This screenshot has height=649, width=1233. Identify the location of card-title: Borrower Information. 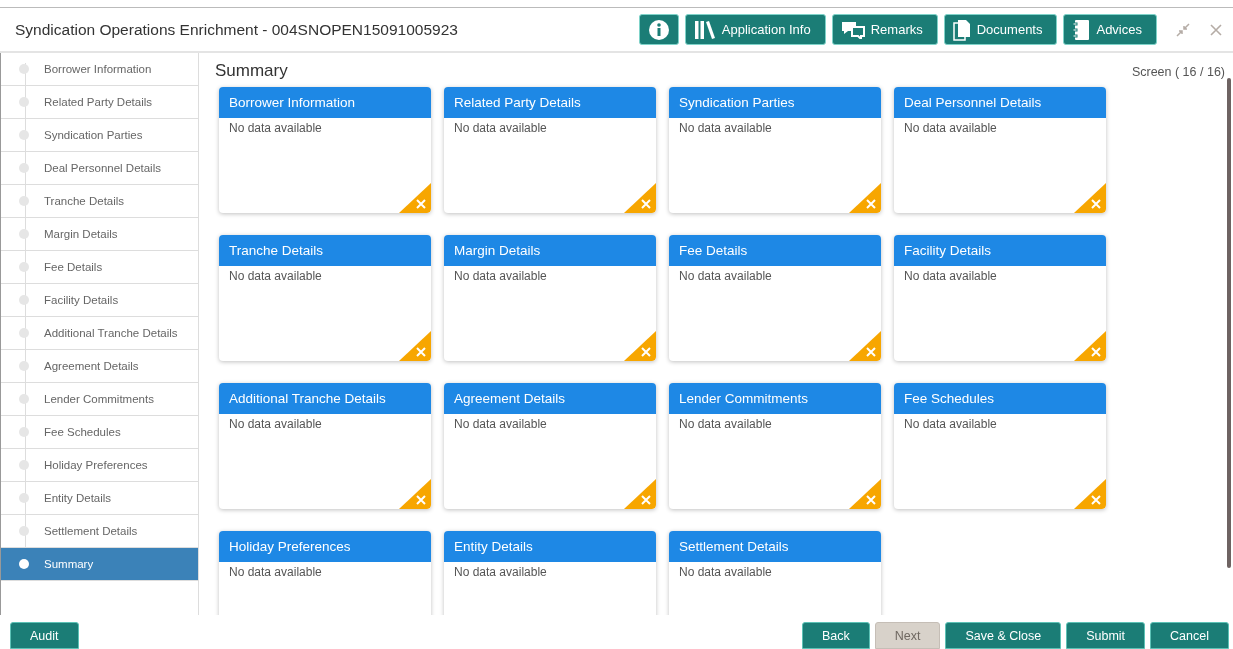
(325, 102).